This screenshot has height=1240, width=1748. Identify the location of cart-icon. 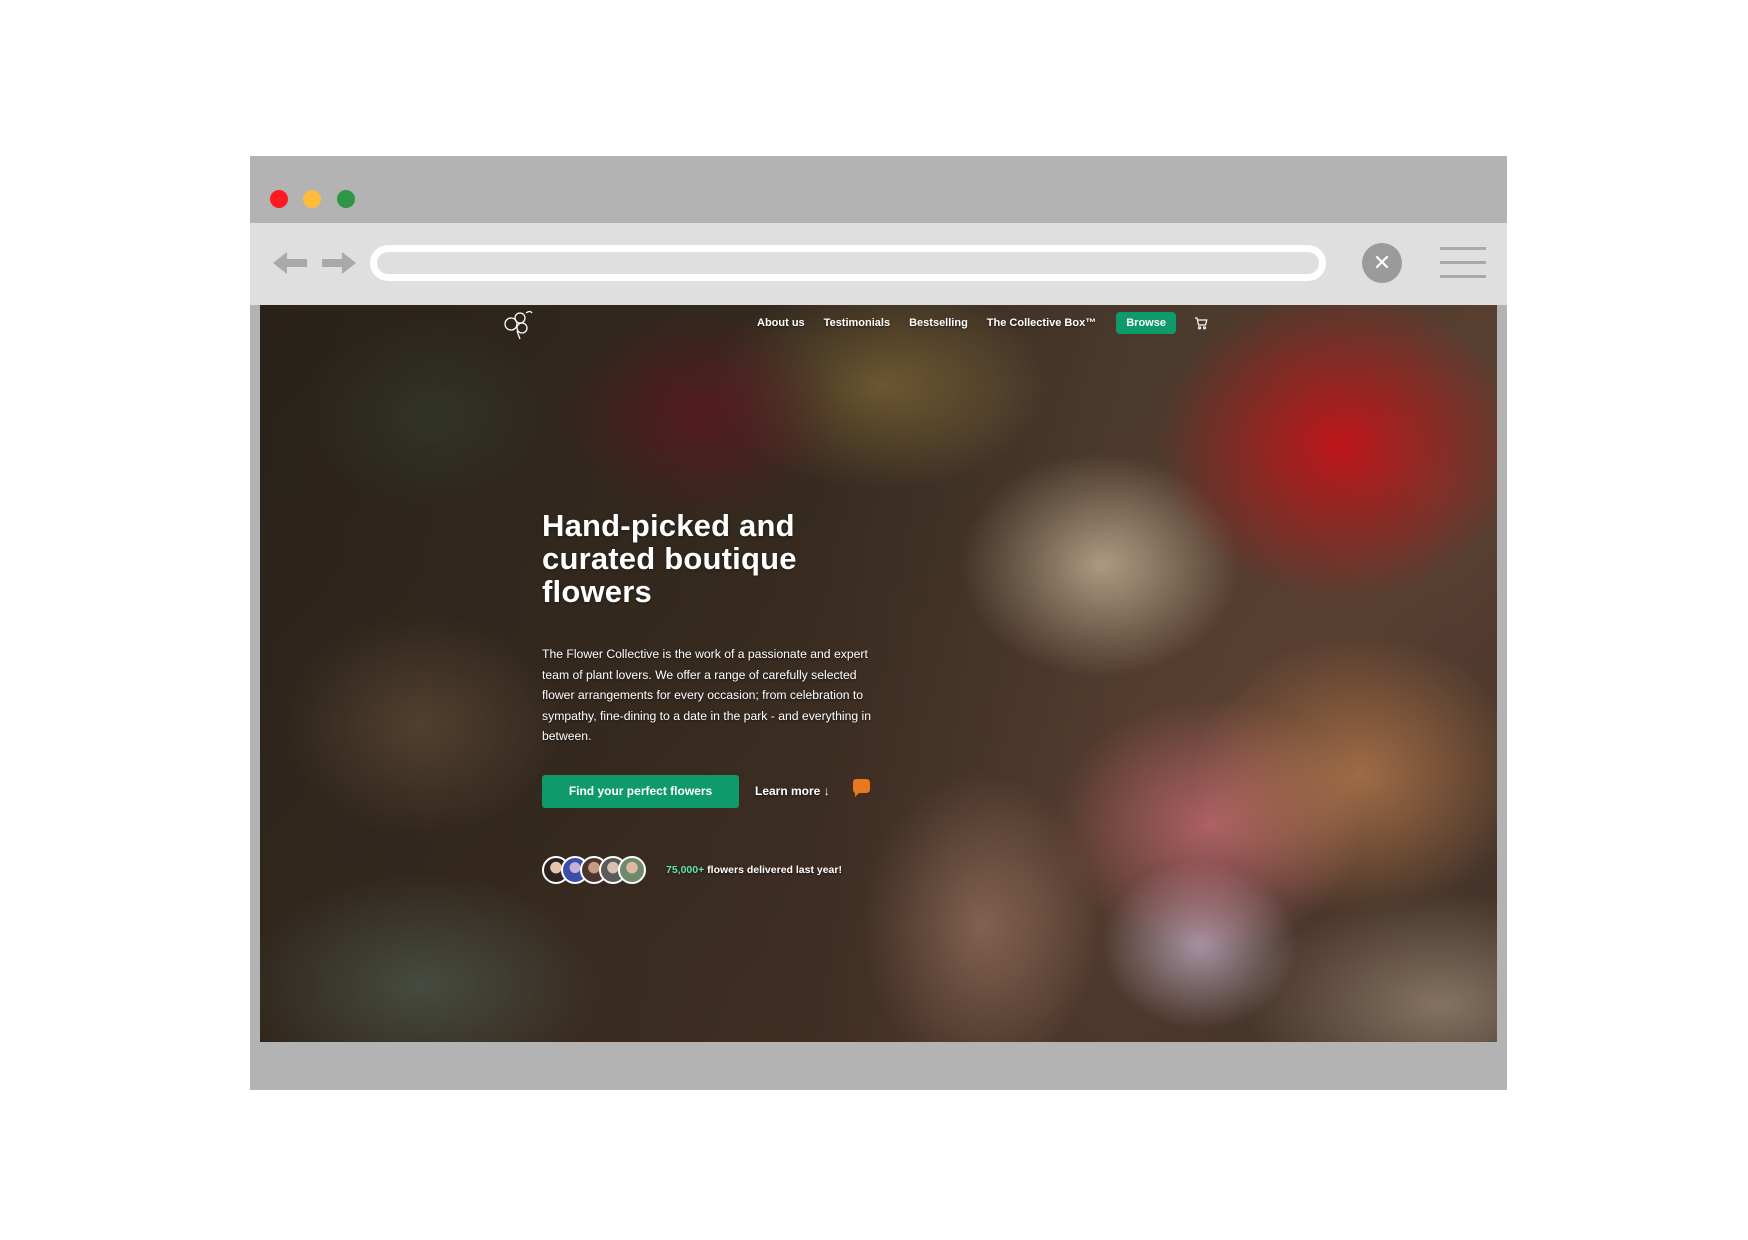
(1201, 323).